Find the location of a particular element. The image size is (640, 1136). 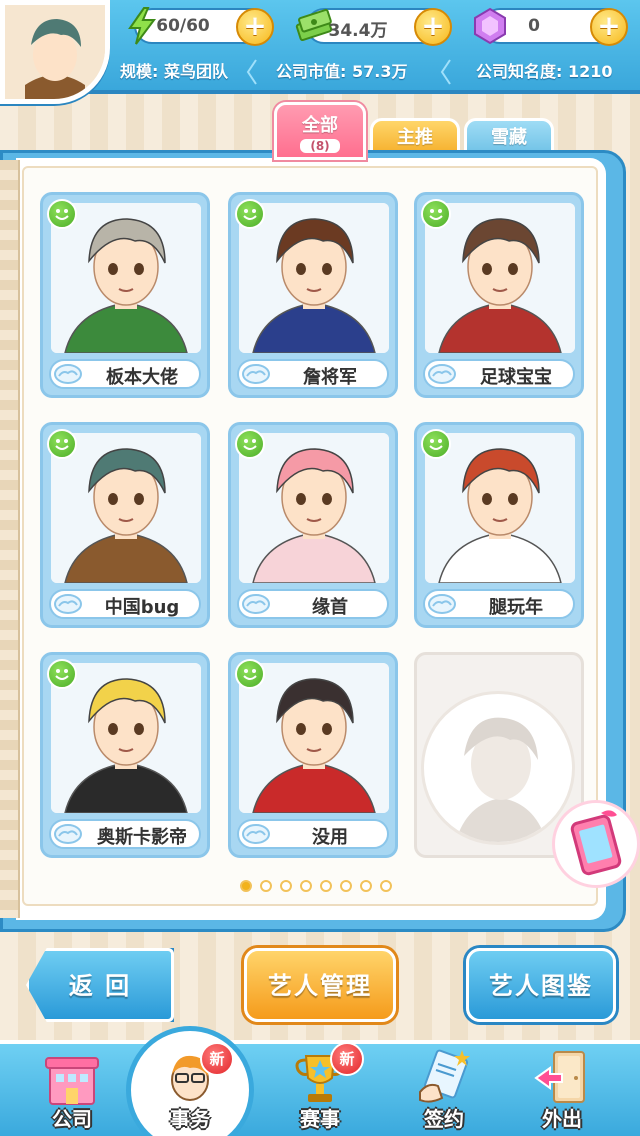

phone-button is located at coordinates (596, 844).